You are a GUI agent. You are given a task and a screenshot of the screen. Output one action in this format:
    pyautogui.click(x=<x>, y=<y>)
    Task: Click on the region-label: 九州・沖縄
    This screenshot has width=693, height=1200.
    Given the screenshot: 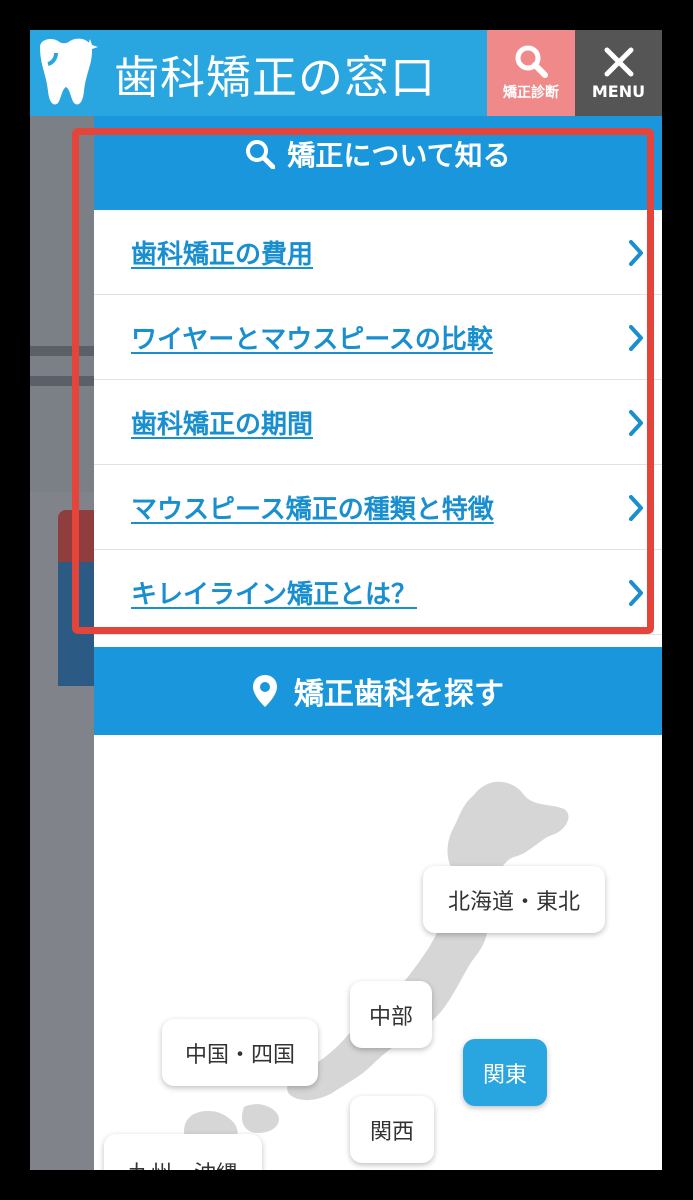 What is the action you would take?
    pyautogui.click(x=183, y=1163)
    